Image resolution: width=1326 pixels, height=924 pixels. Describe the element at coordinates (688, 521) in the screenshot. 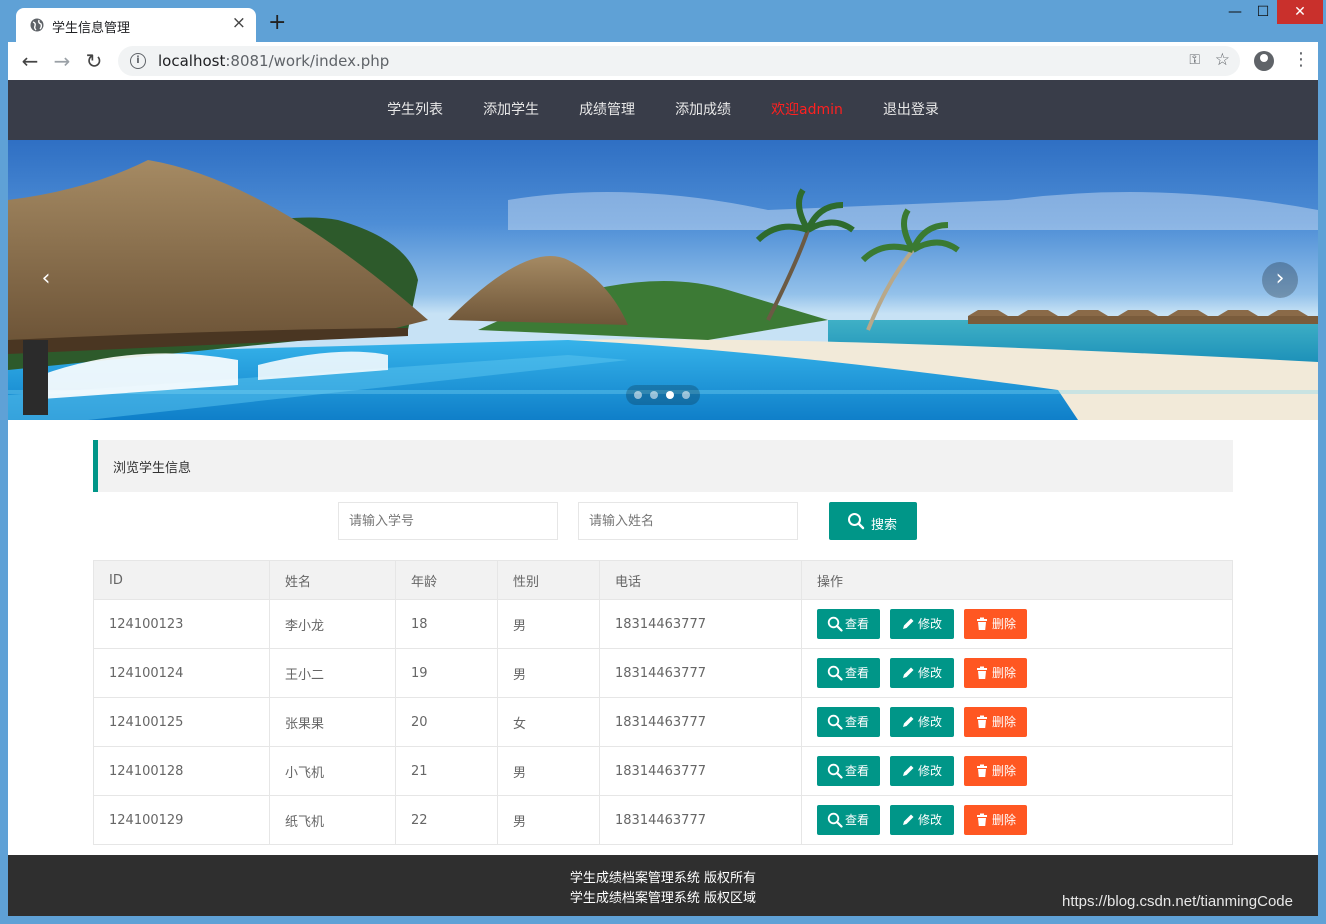

I see `student-name-input` at that location.